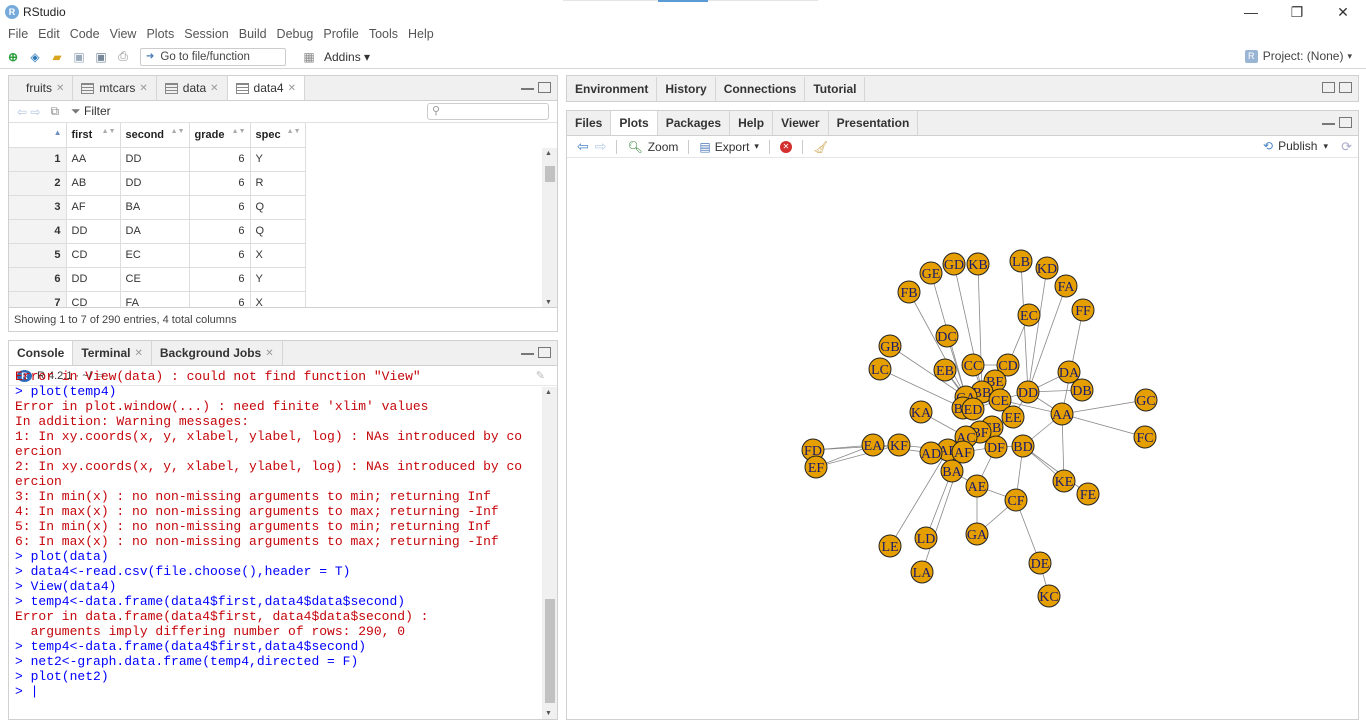  I want to click on graph-node: AD, so click(931, 453).